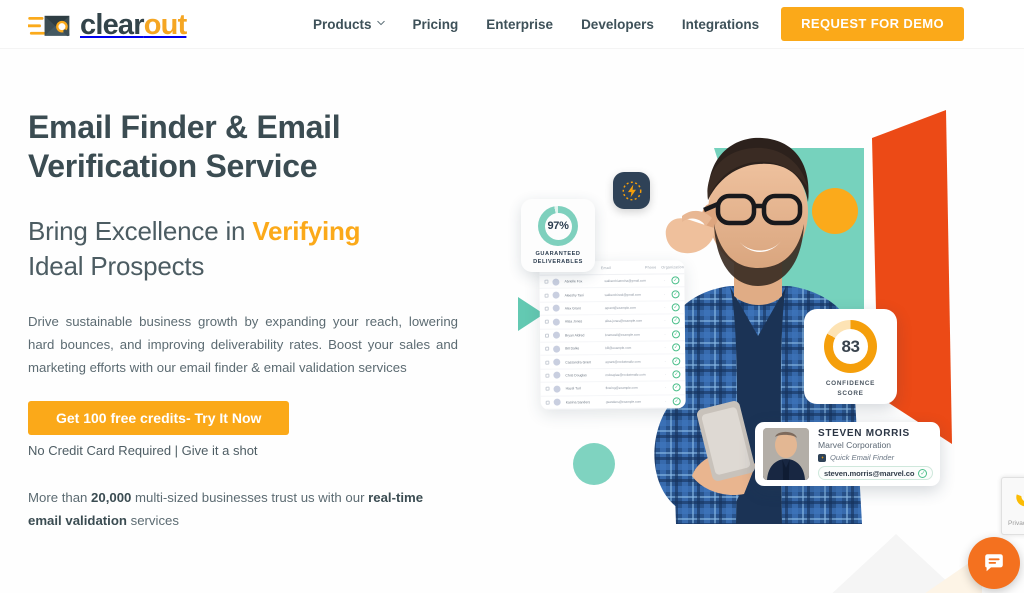 Image resolution: width=1024 pixels, height=593 pixels. I want to click on headline-line-2: Verification Service, so click(173, 166).